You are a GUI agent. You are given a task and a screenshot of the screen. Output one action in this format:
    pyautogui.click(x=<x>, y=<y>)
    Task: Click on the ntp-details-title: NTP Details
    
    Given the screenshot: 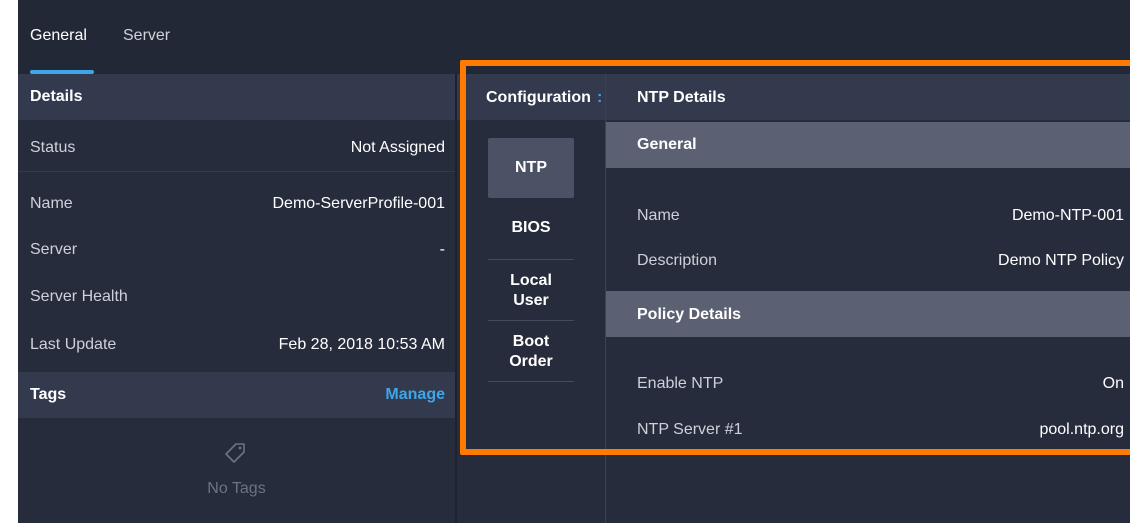 What is the action you would take?
    pyautogui.click(x=681, y=97)
    